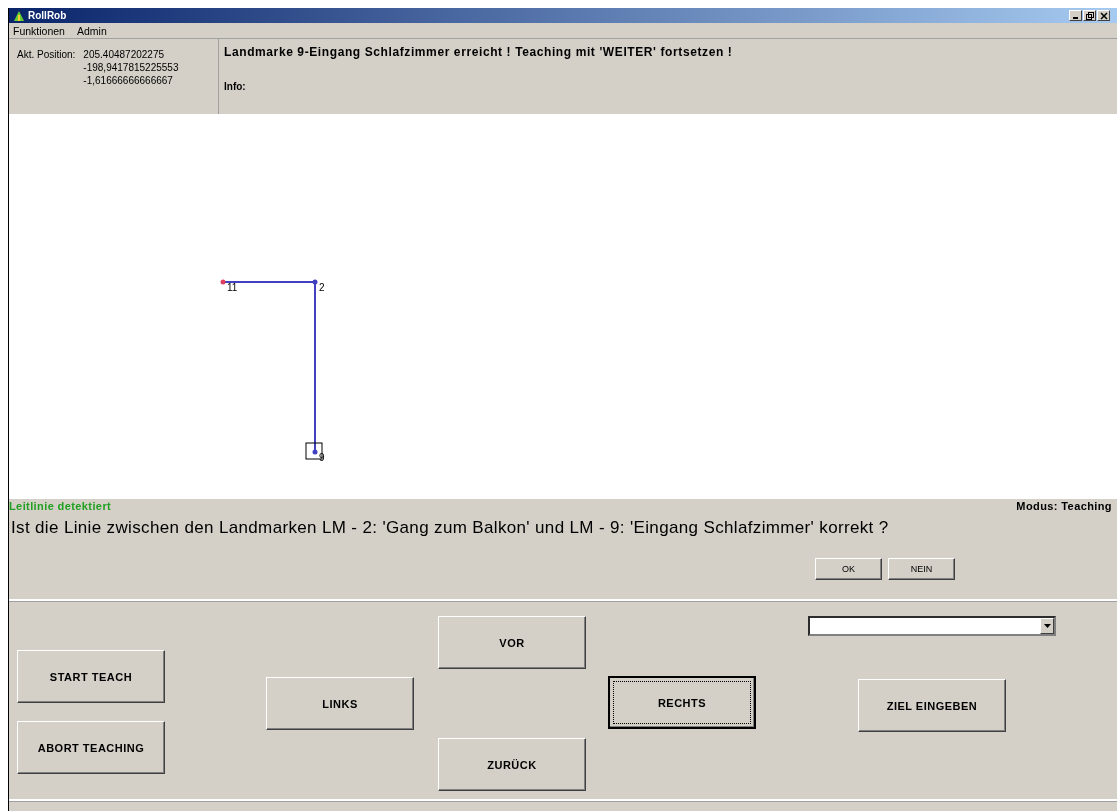 This screenshot has width=1117, height=811. What do you see at coordinates (322, 457) in the screenshot?
I see `landmark-label: 9` at bounding box center [322, 457].